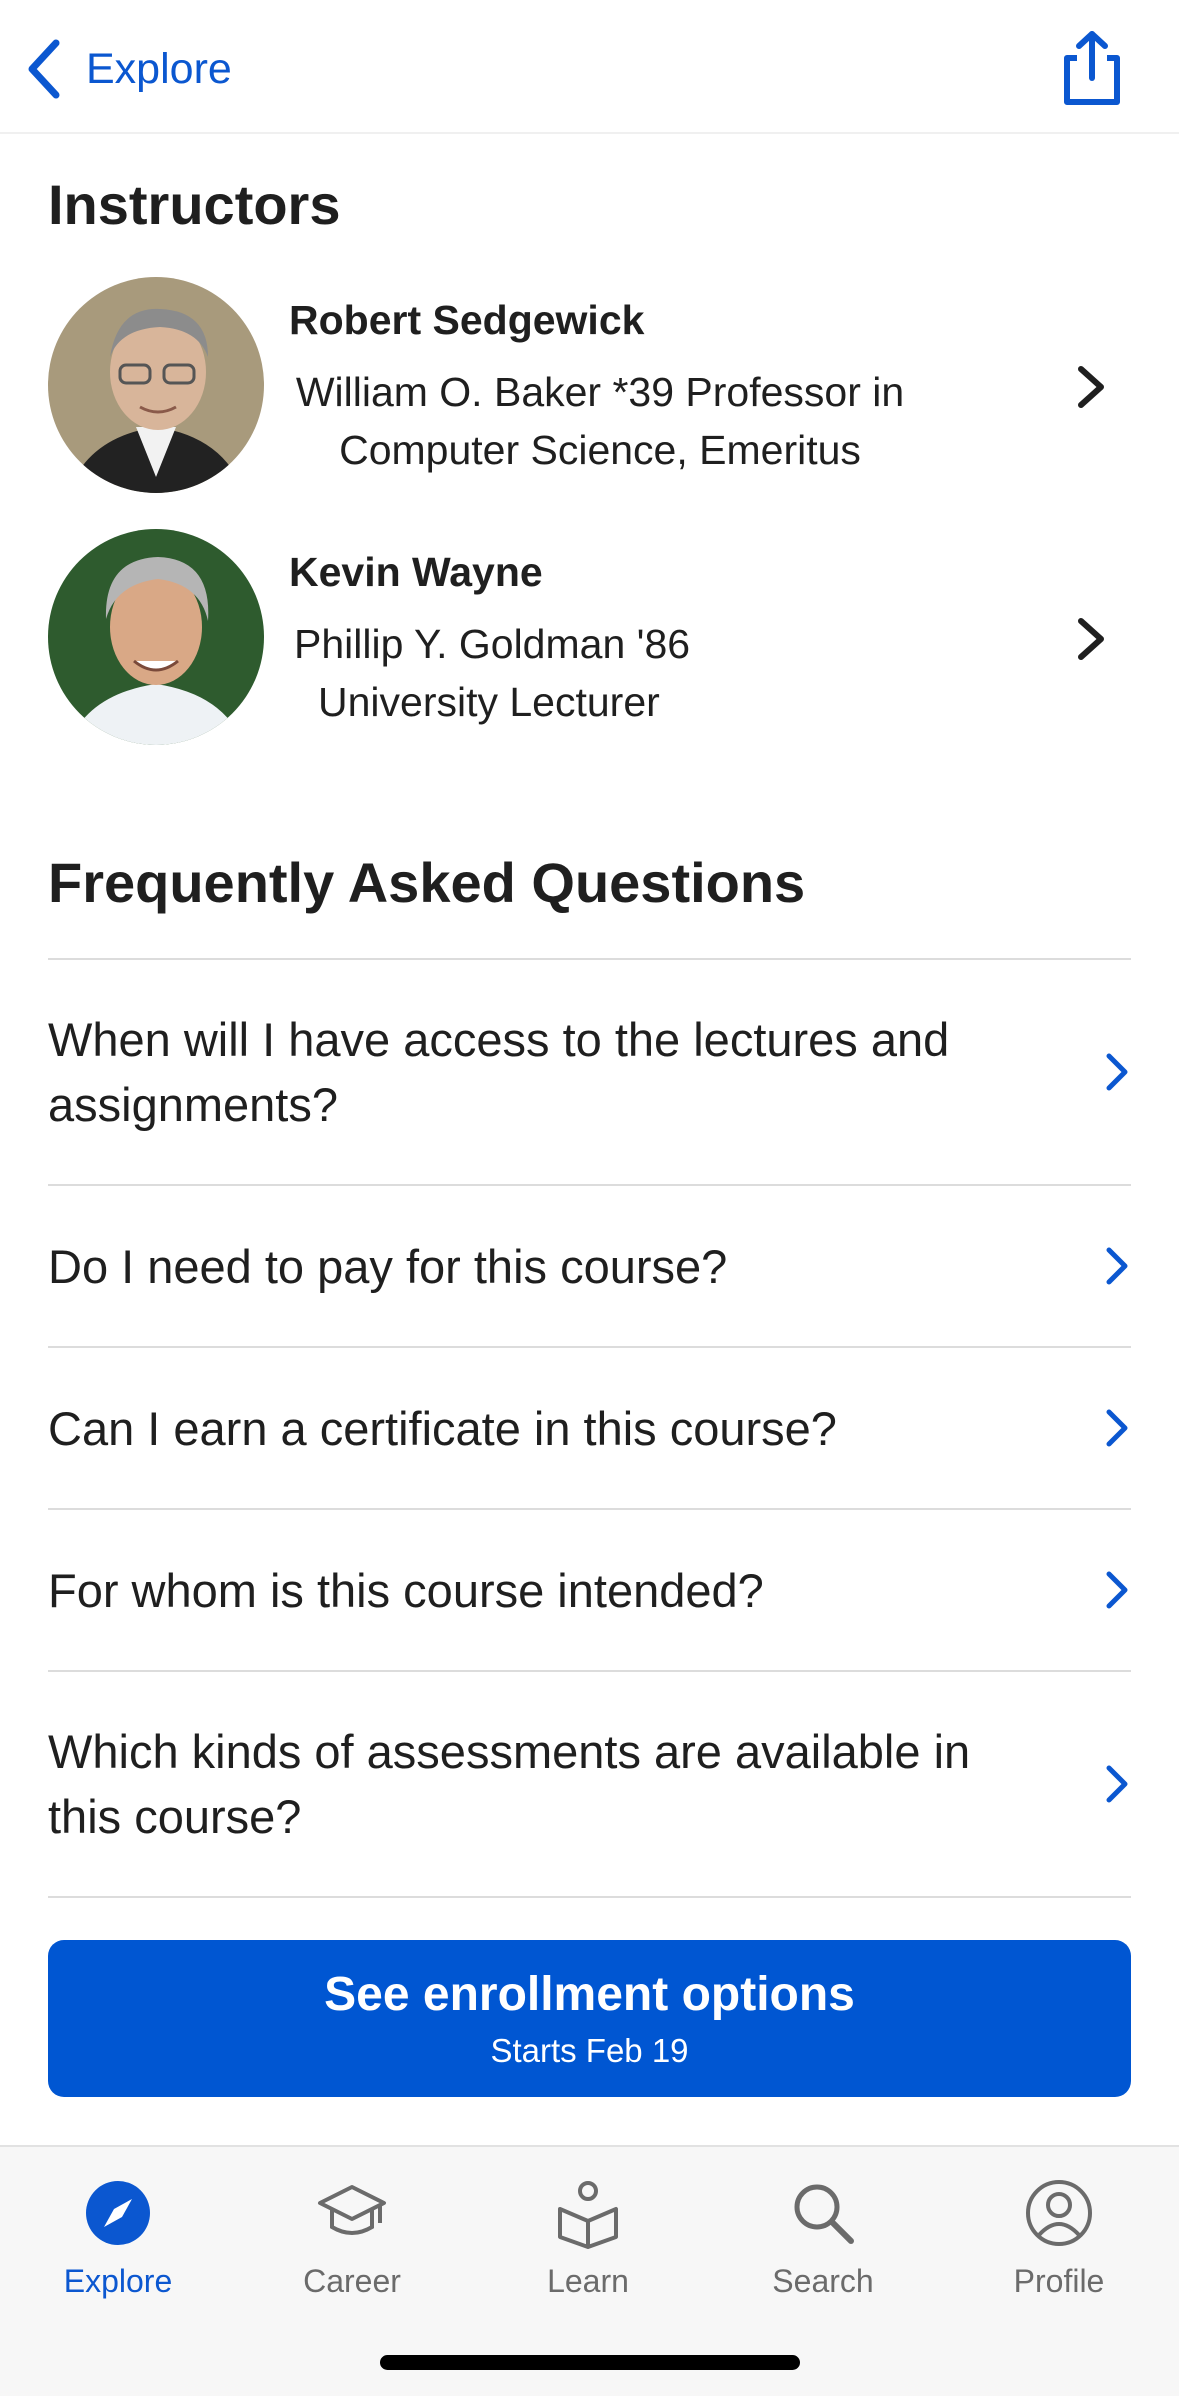 This screenshot has width=1179, height=2396. Describe the element at coordinates (588, 2215) in the screenshot. I see `book-person-icon` at that location.